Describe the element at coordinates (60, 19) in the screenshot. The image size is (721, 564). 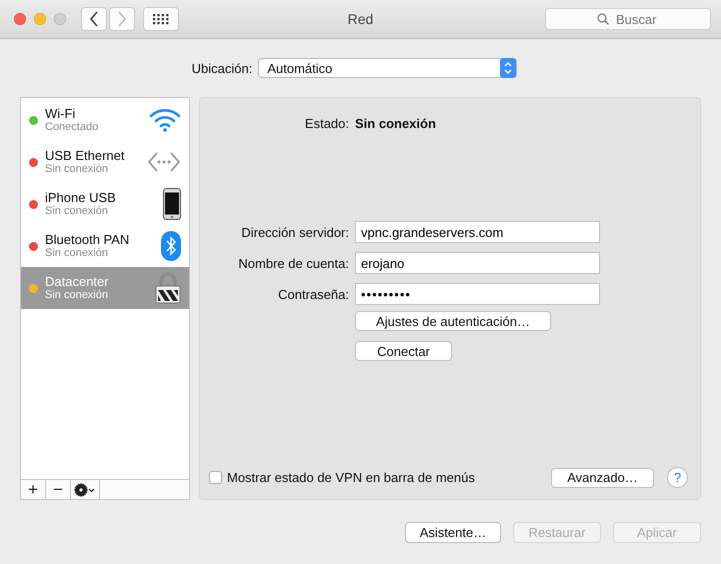
I see `zoom-button` at that location.